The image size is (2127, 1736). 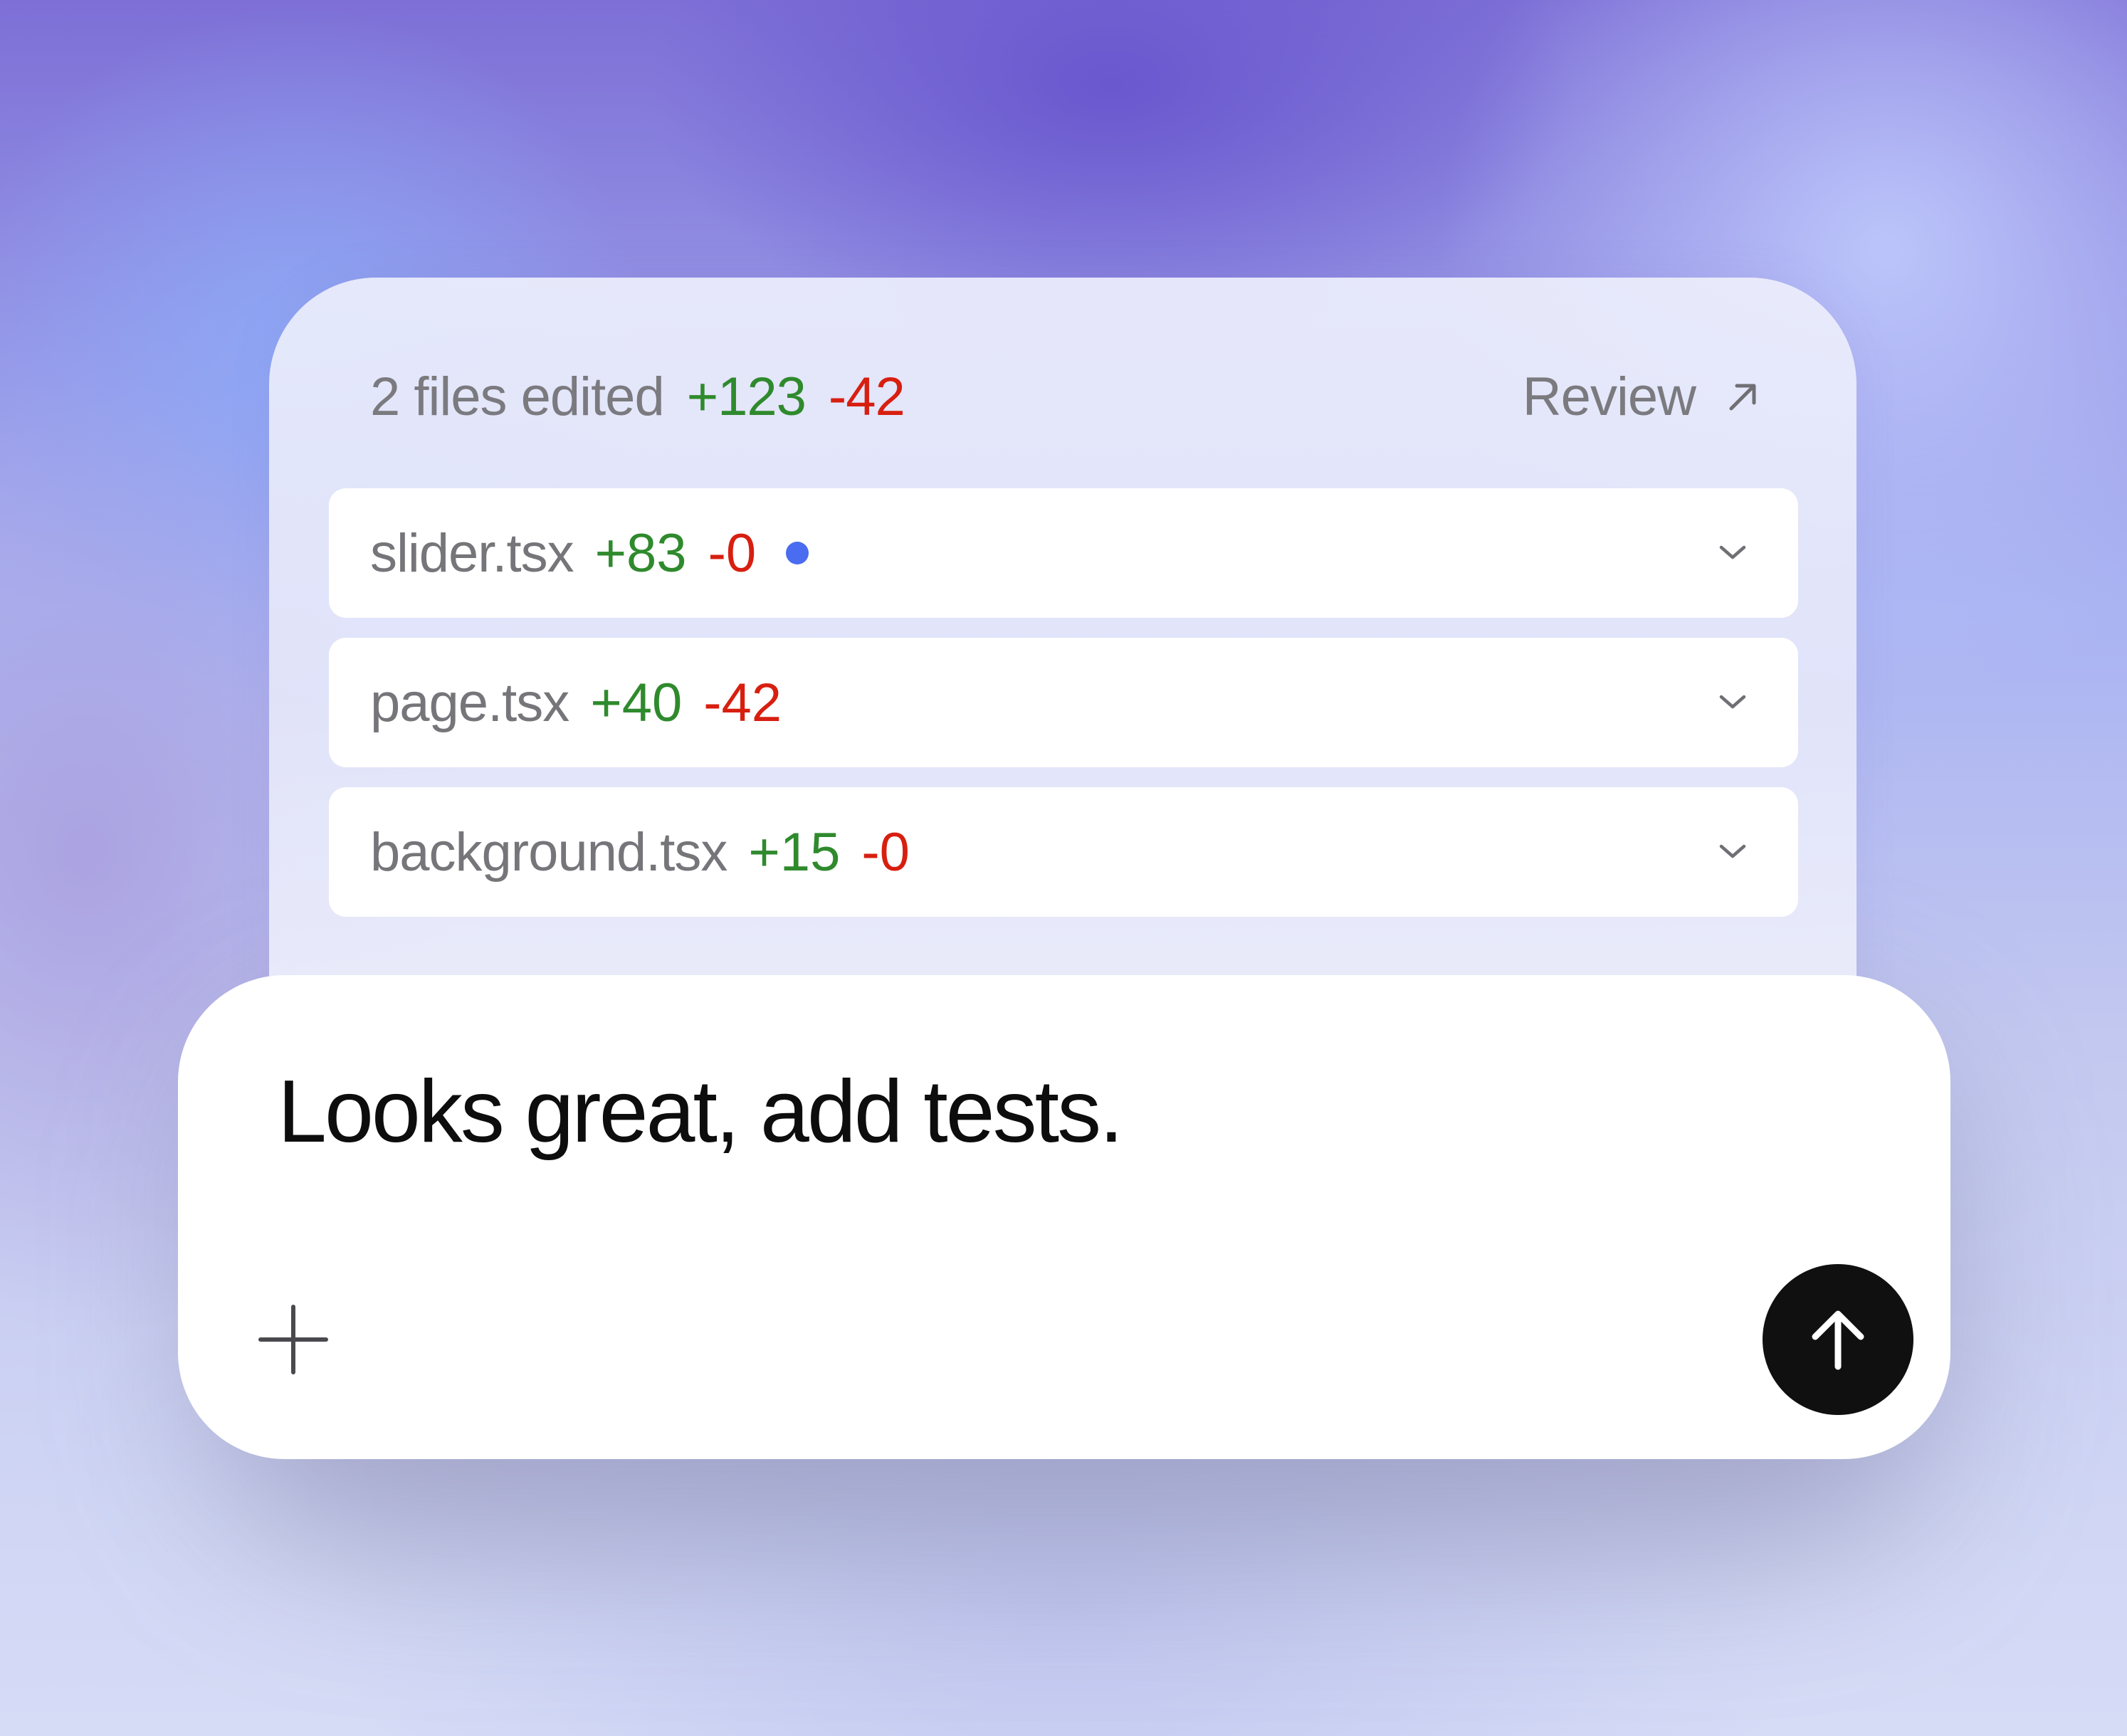 I want to click on plus-icon, so click(x=293, y=1339).